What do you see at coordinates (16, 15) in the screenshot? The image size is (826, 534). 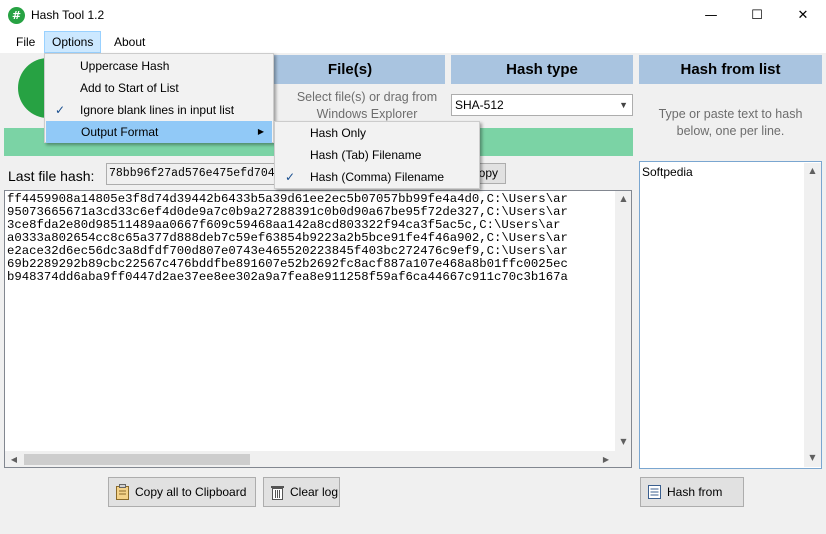 I see `app-icon: #` at bounding box center [16, 15].